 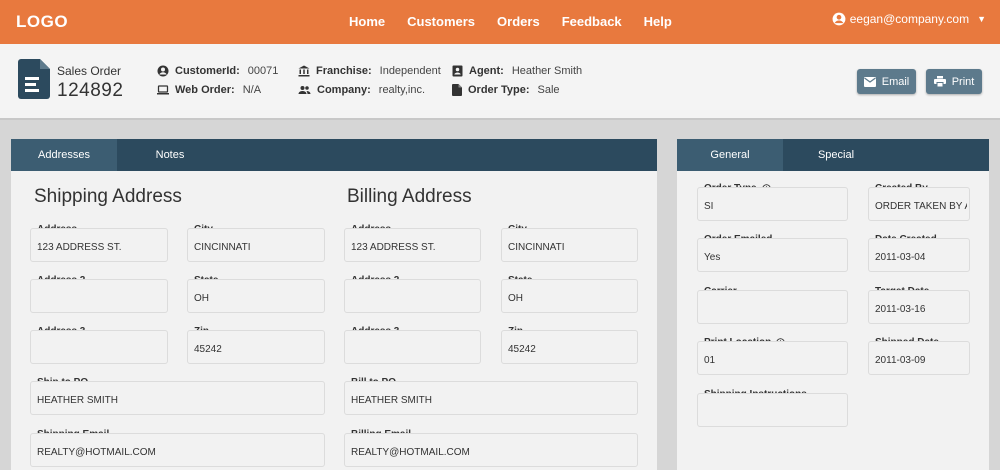 I want to click on created-by-field: ORDER TAKEN BY AM, so click(x=919, y=204).